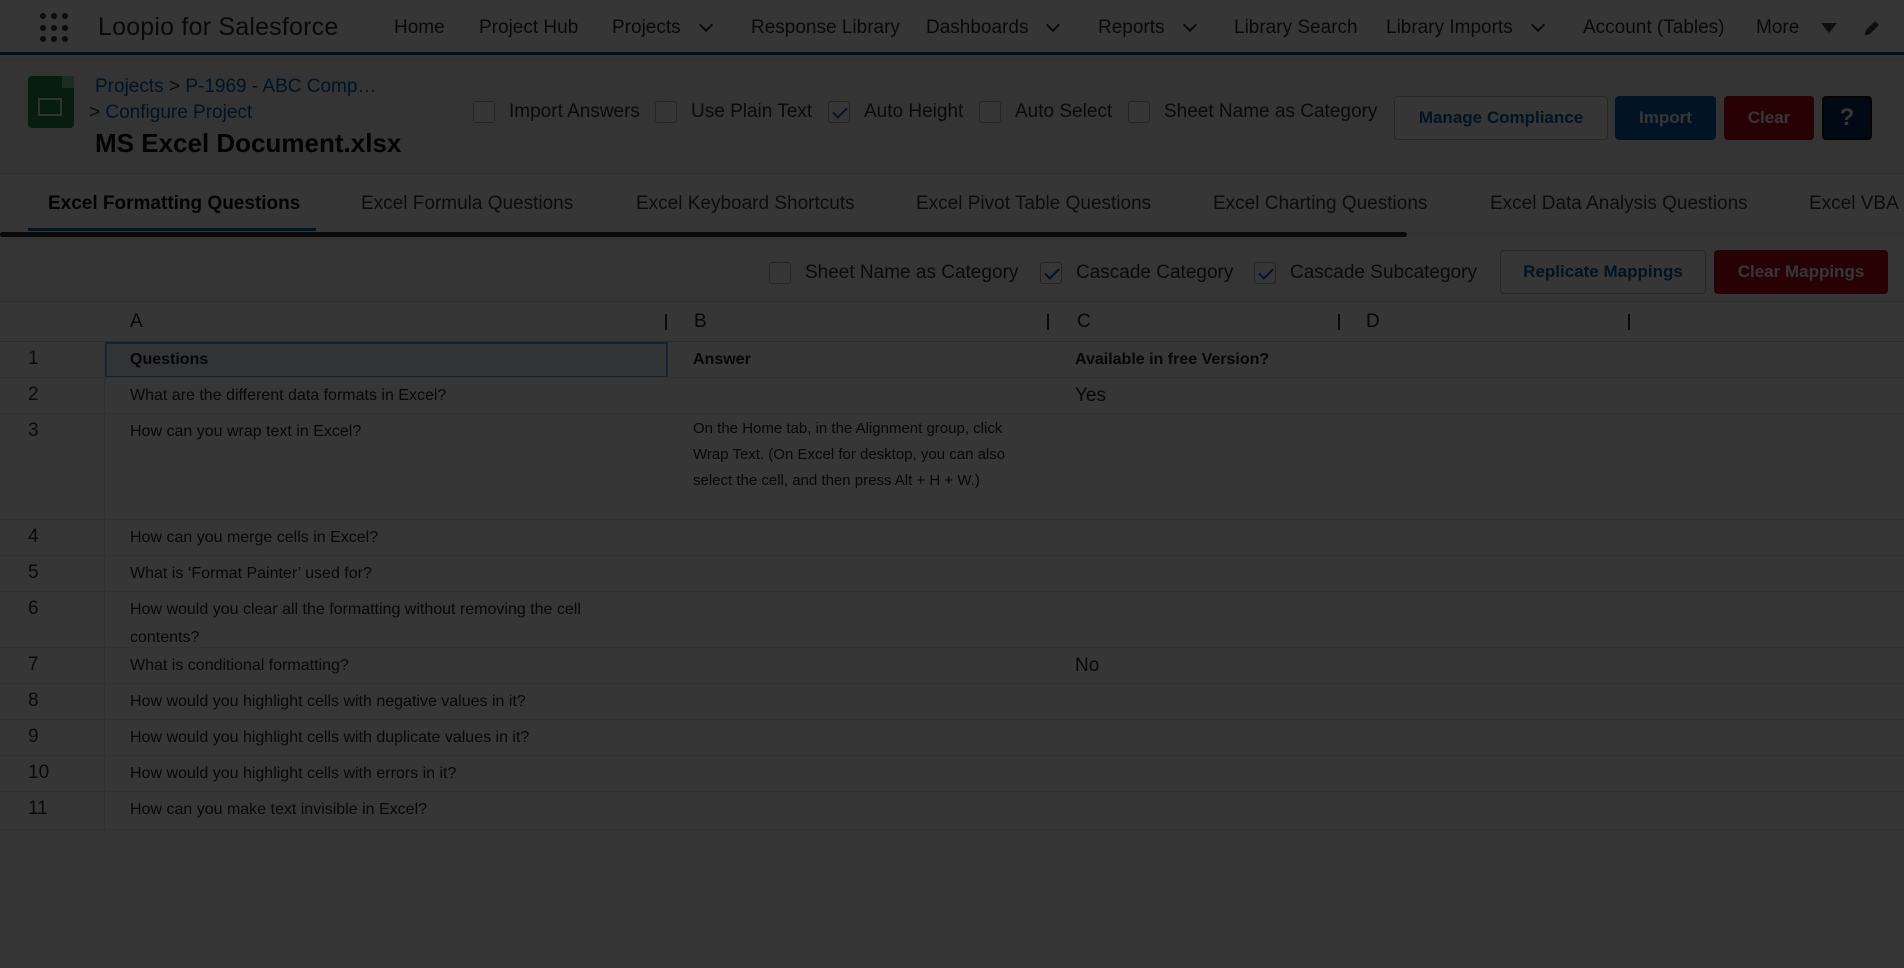  I want to click on column-header-d: D, so click(1371, 322).